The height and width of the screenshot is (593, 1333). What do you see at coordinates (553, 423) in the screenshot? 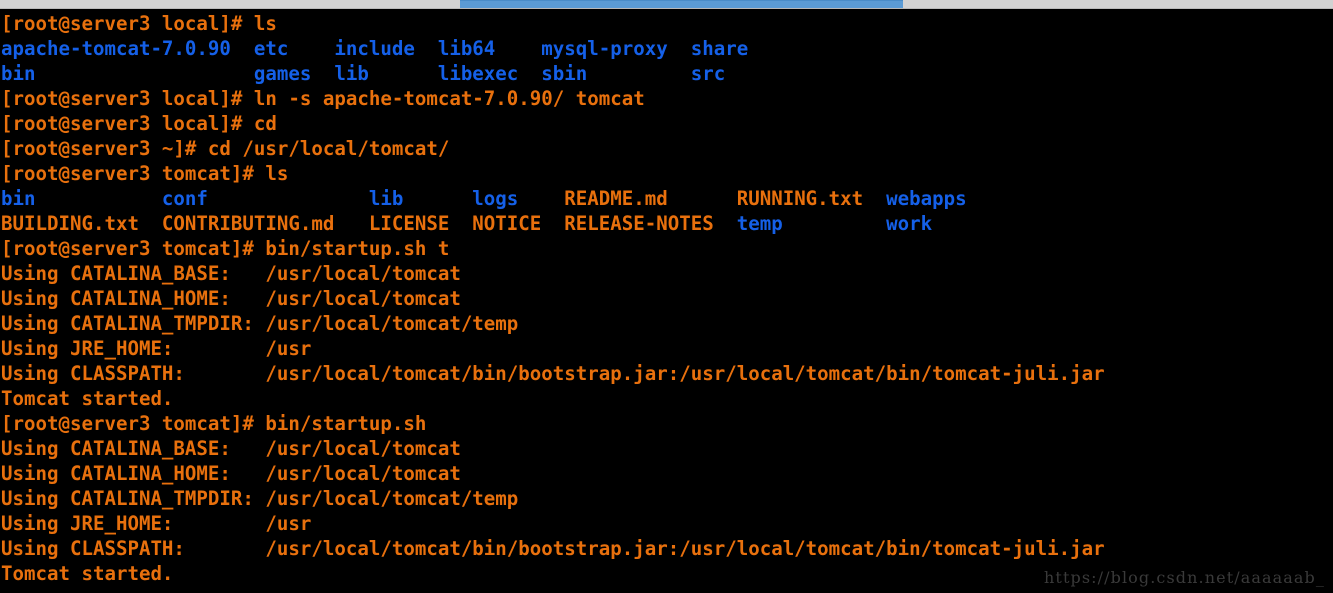
I see `terminal-line: [root@server3 tomcat]# bin/startup.sh` at bounding box center [553, 423].